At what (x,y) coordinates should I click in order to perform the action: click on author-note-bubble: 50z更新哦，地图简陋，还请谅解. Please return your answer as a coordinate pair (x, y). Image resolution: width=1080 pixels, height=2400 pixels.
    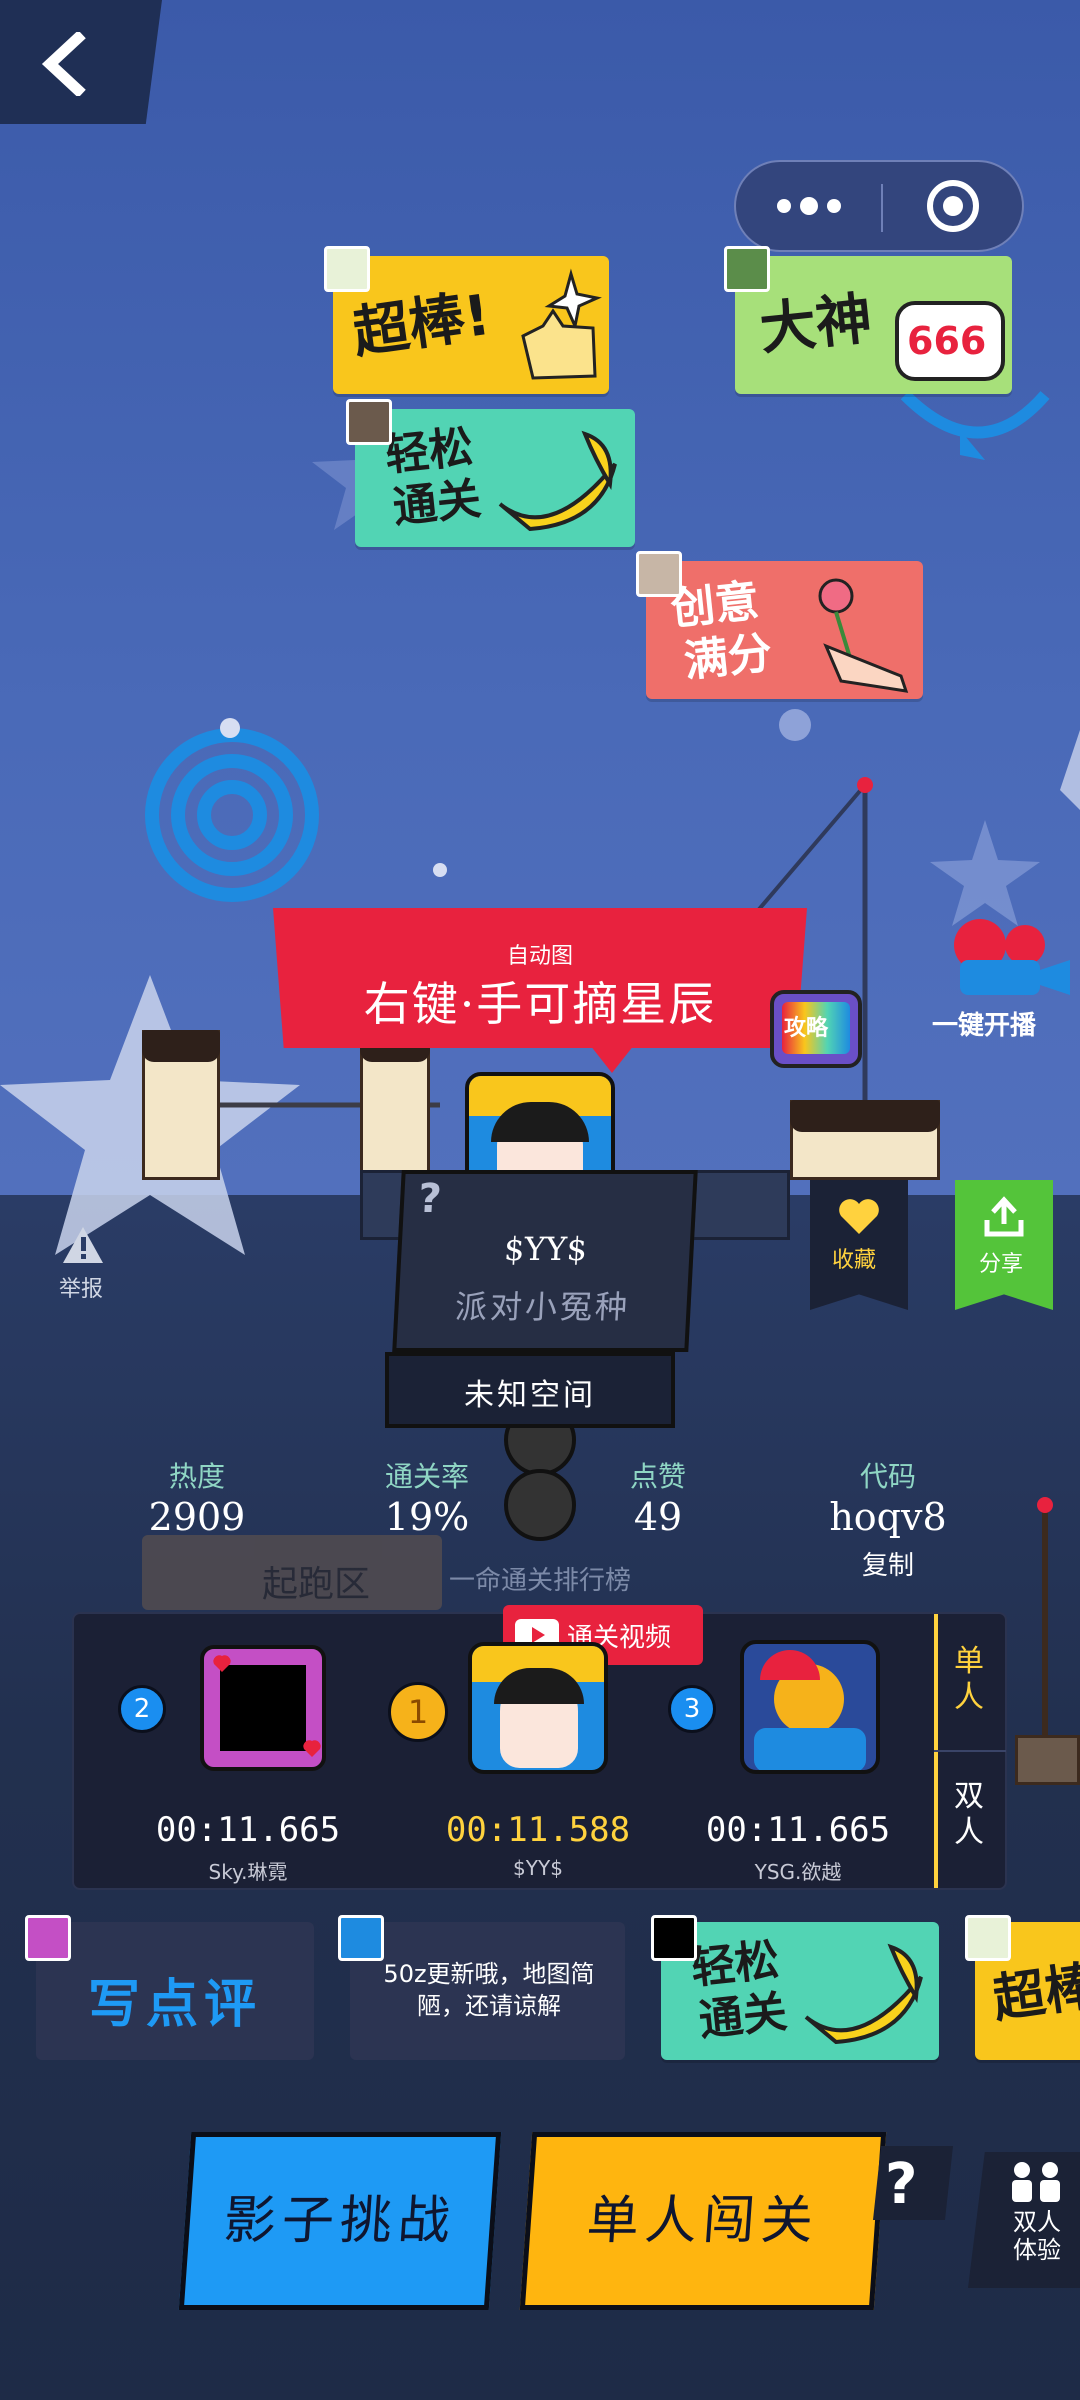
    Looking at the image, I should click on (487, 1991).